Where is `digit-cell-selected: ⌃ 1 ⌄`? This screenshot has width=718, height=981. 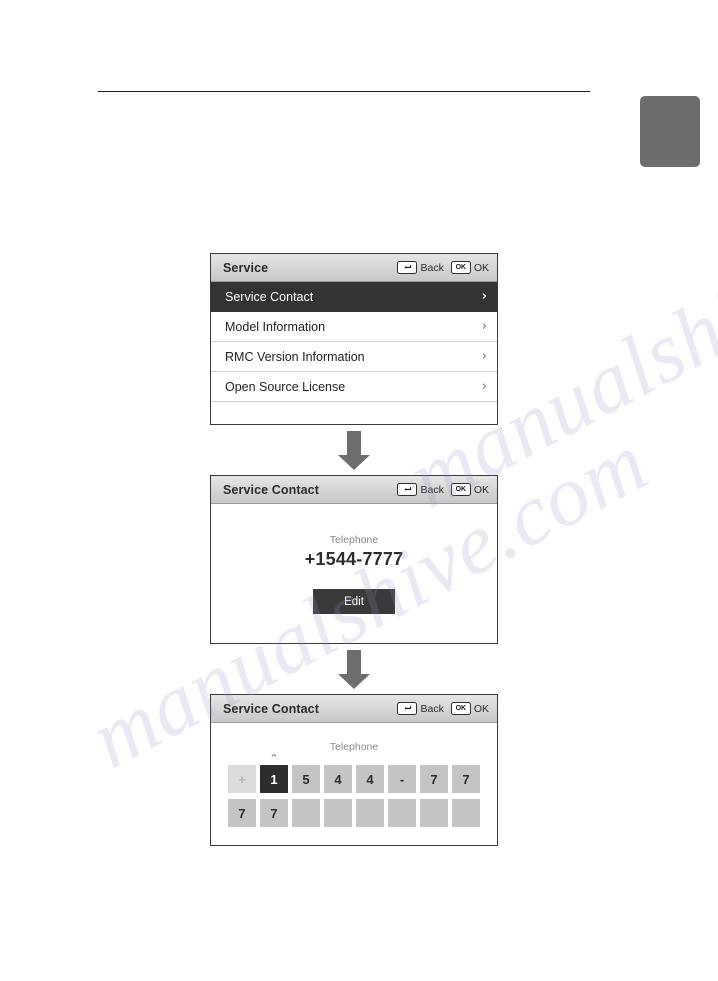 digit-cell-selected: ⌃ 1 ⌄ is located at coordinates (274, 779).